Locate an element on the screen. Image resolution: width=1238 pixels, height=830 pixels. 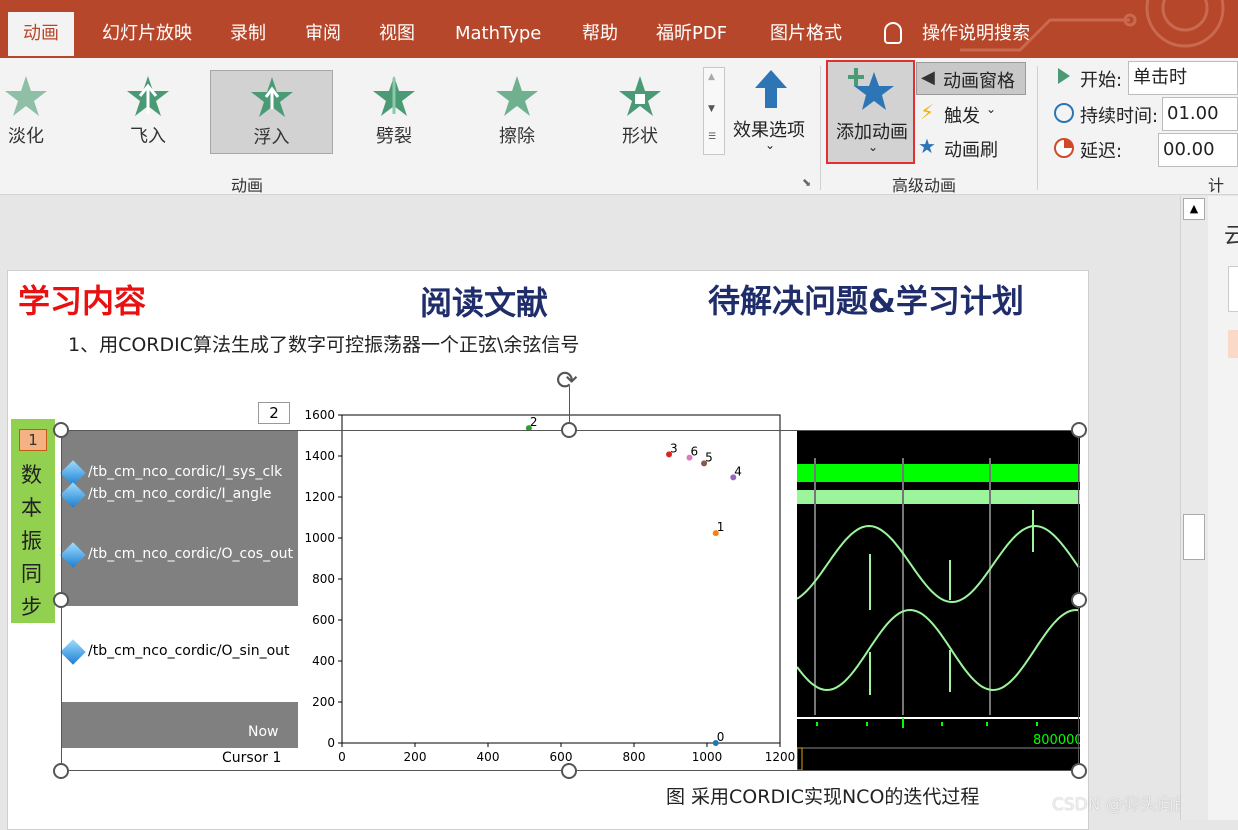
point-label: 2 is located at coordinates (534, 422).